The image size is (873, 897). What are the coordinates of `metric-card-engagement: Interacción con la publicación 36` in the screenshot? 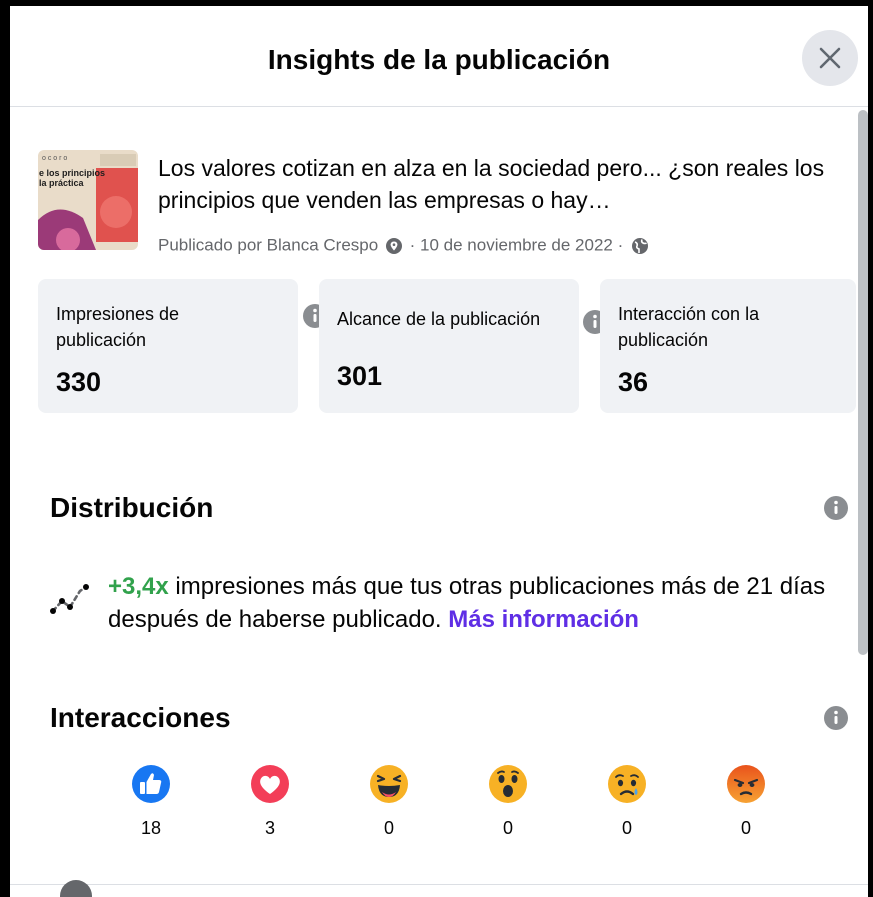 It's located at (728, 346).